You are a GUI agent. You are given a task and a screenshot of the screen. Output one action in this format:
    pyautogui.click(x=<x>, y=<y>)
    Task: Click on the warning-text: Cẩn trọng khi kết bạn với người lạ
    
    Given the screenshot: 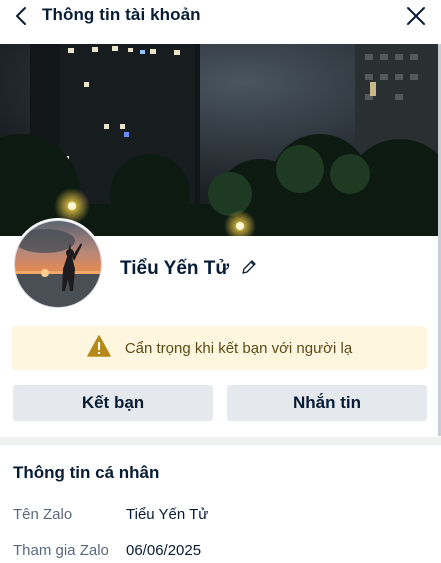 What is the action you would take?
    pyautogui.click(x=238, y=348)
    